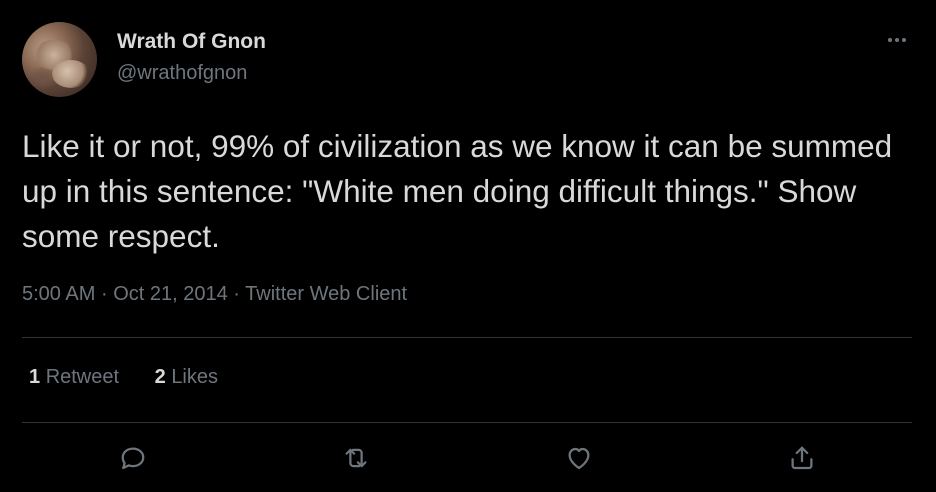 This screenshot has width=936, height=492. Describe the element at coordinates (195, 377) in the screenshot. I see `likes-label: Likes` at that location.